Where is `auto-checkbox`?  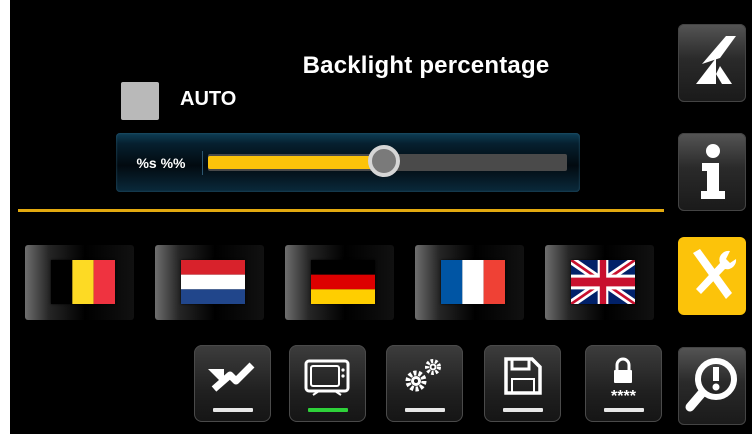 auto-checkbox is located at coordinates (140, 101).